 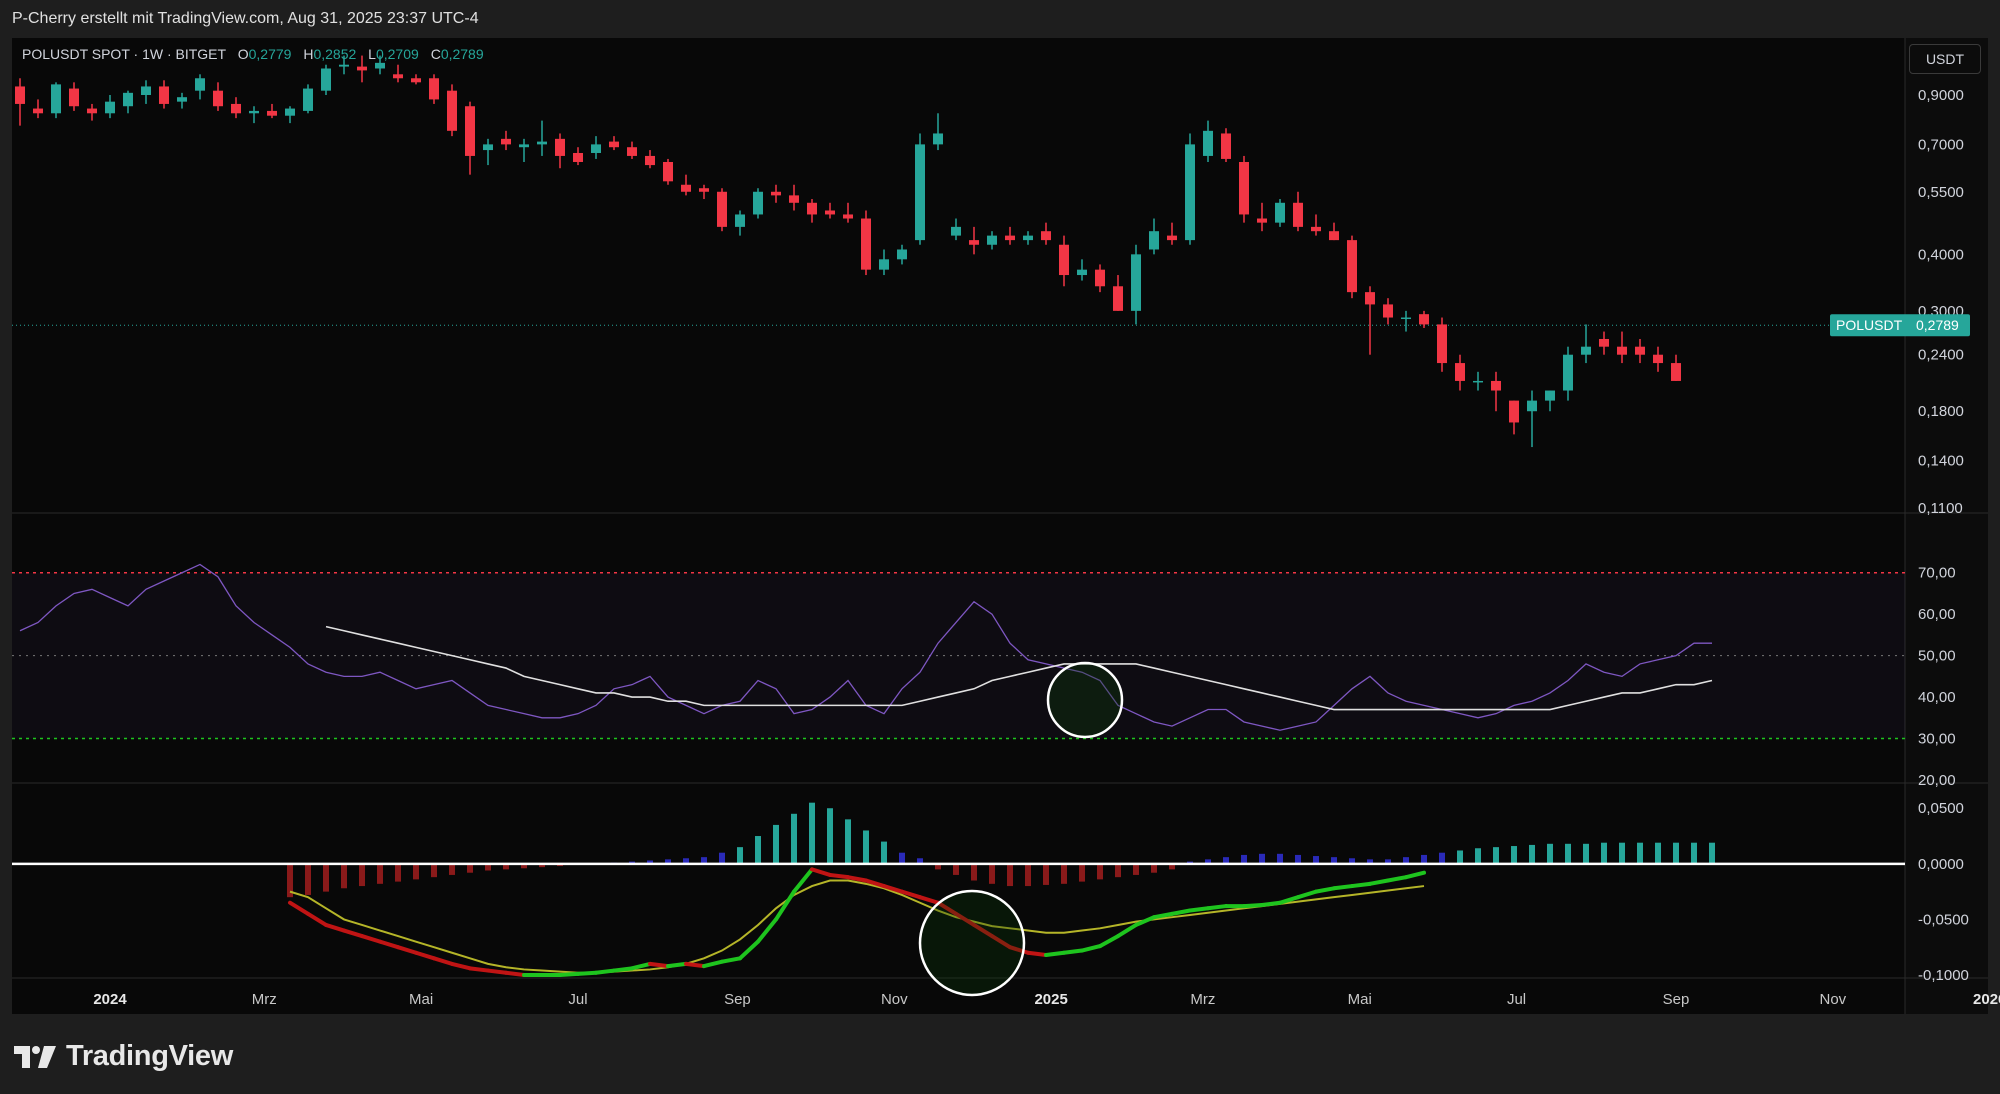 What do you see at coordinates (1000, 1054) in the screenshot?
I see `footer: TradingView` at bounding box center [1000, 1054].